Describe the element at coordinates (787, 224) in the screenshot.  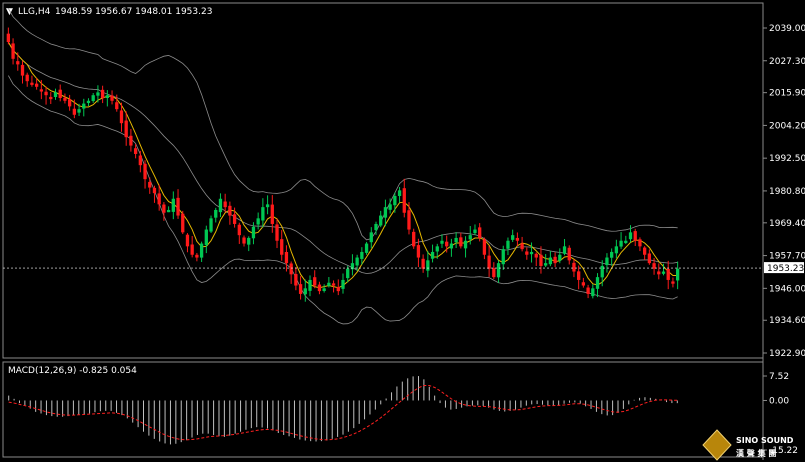
I see `price-tick-label: 1969.40` at that location.